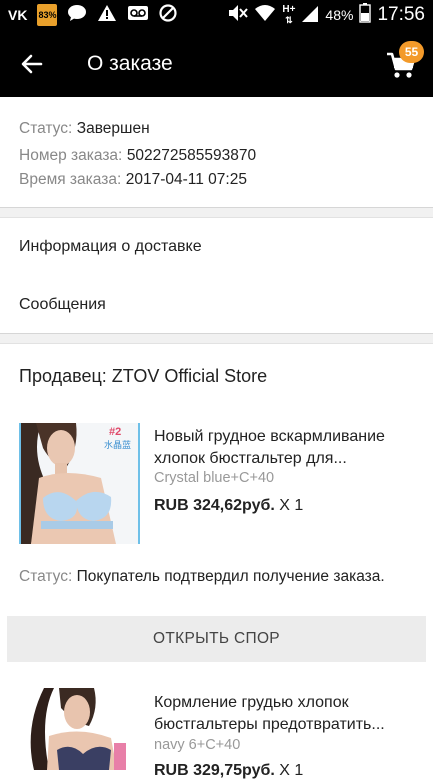 This screenshot has height=780, width=433. I want to click on data-signal-type: H+ ⇅, so click(289, 14).